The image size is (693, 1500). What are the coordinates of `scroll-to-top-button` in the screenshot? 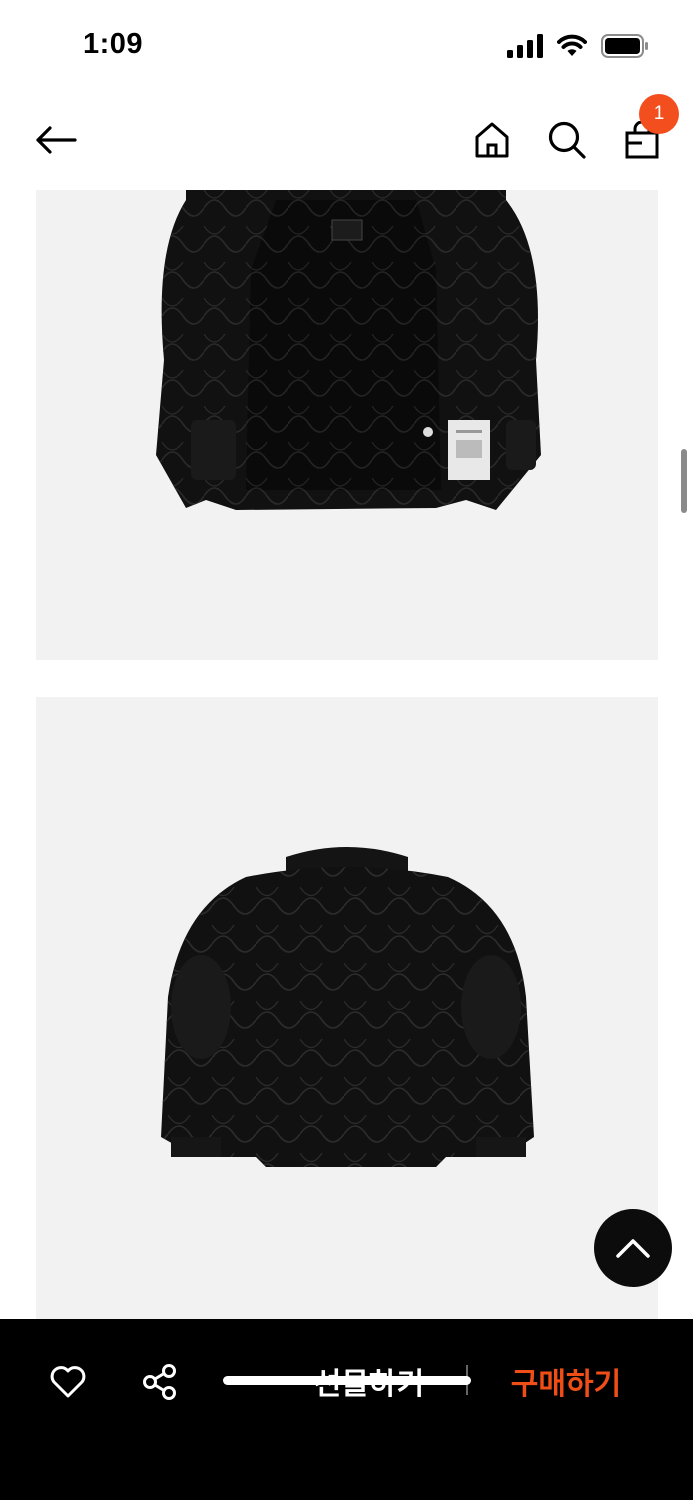 It's located at (633, 1248).